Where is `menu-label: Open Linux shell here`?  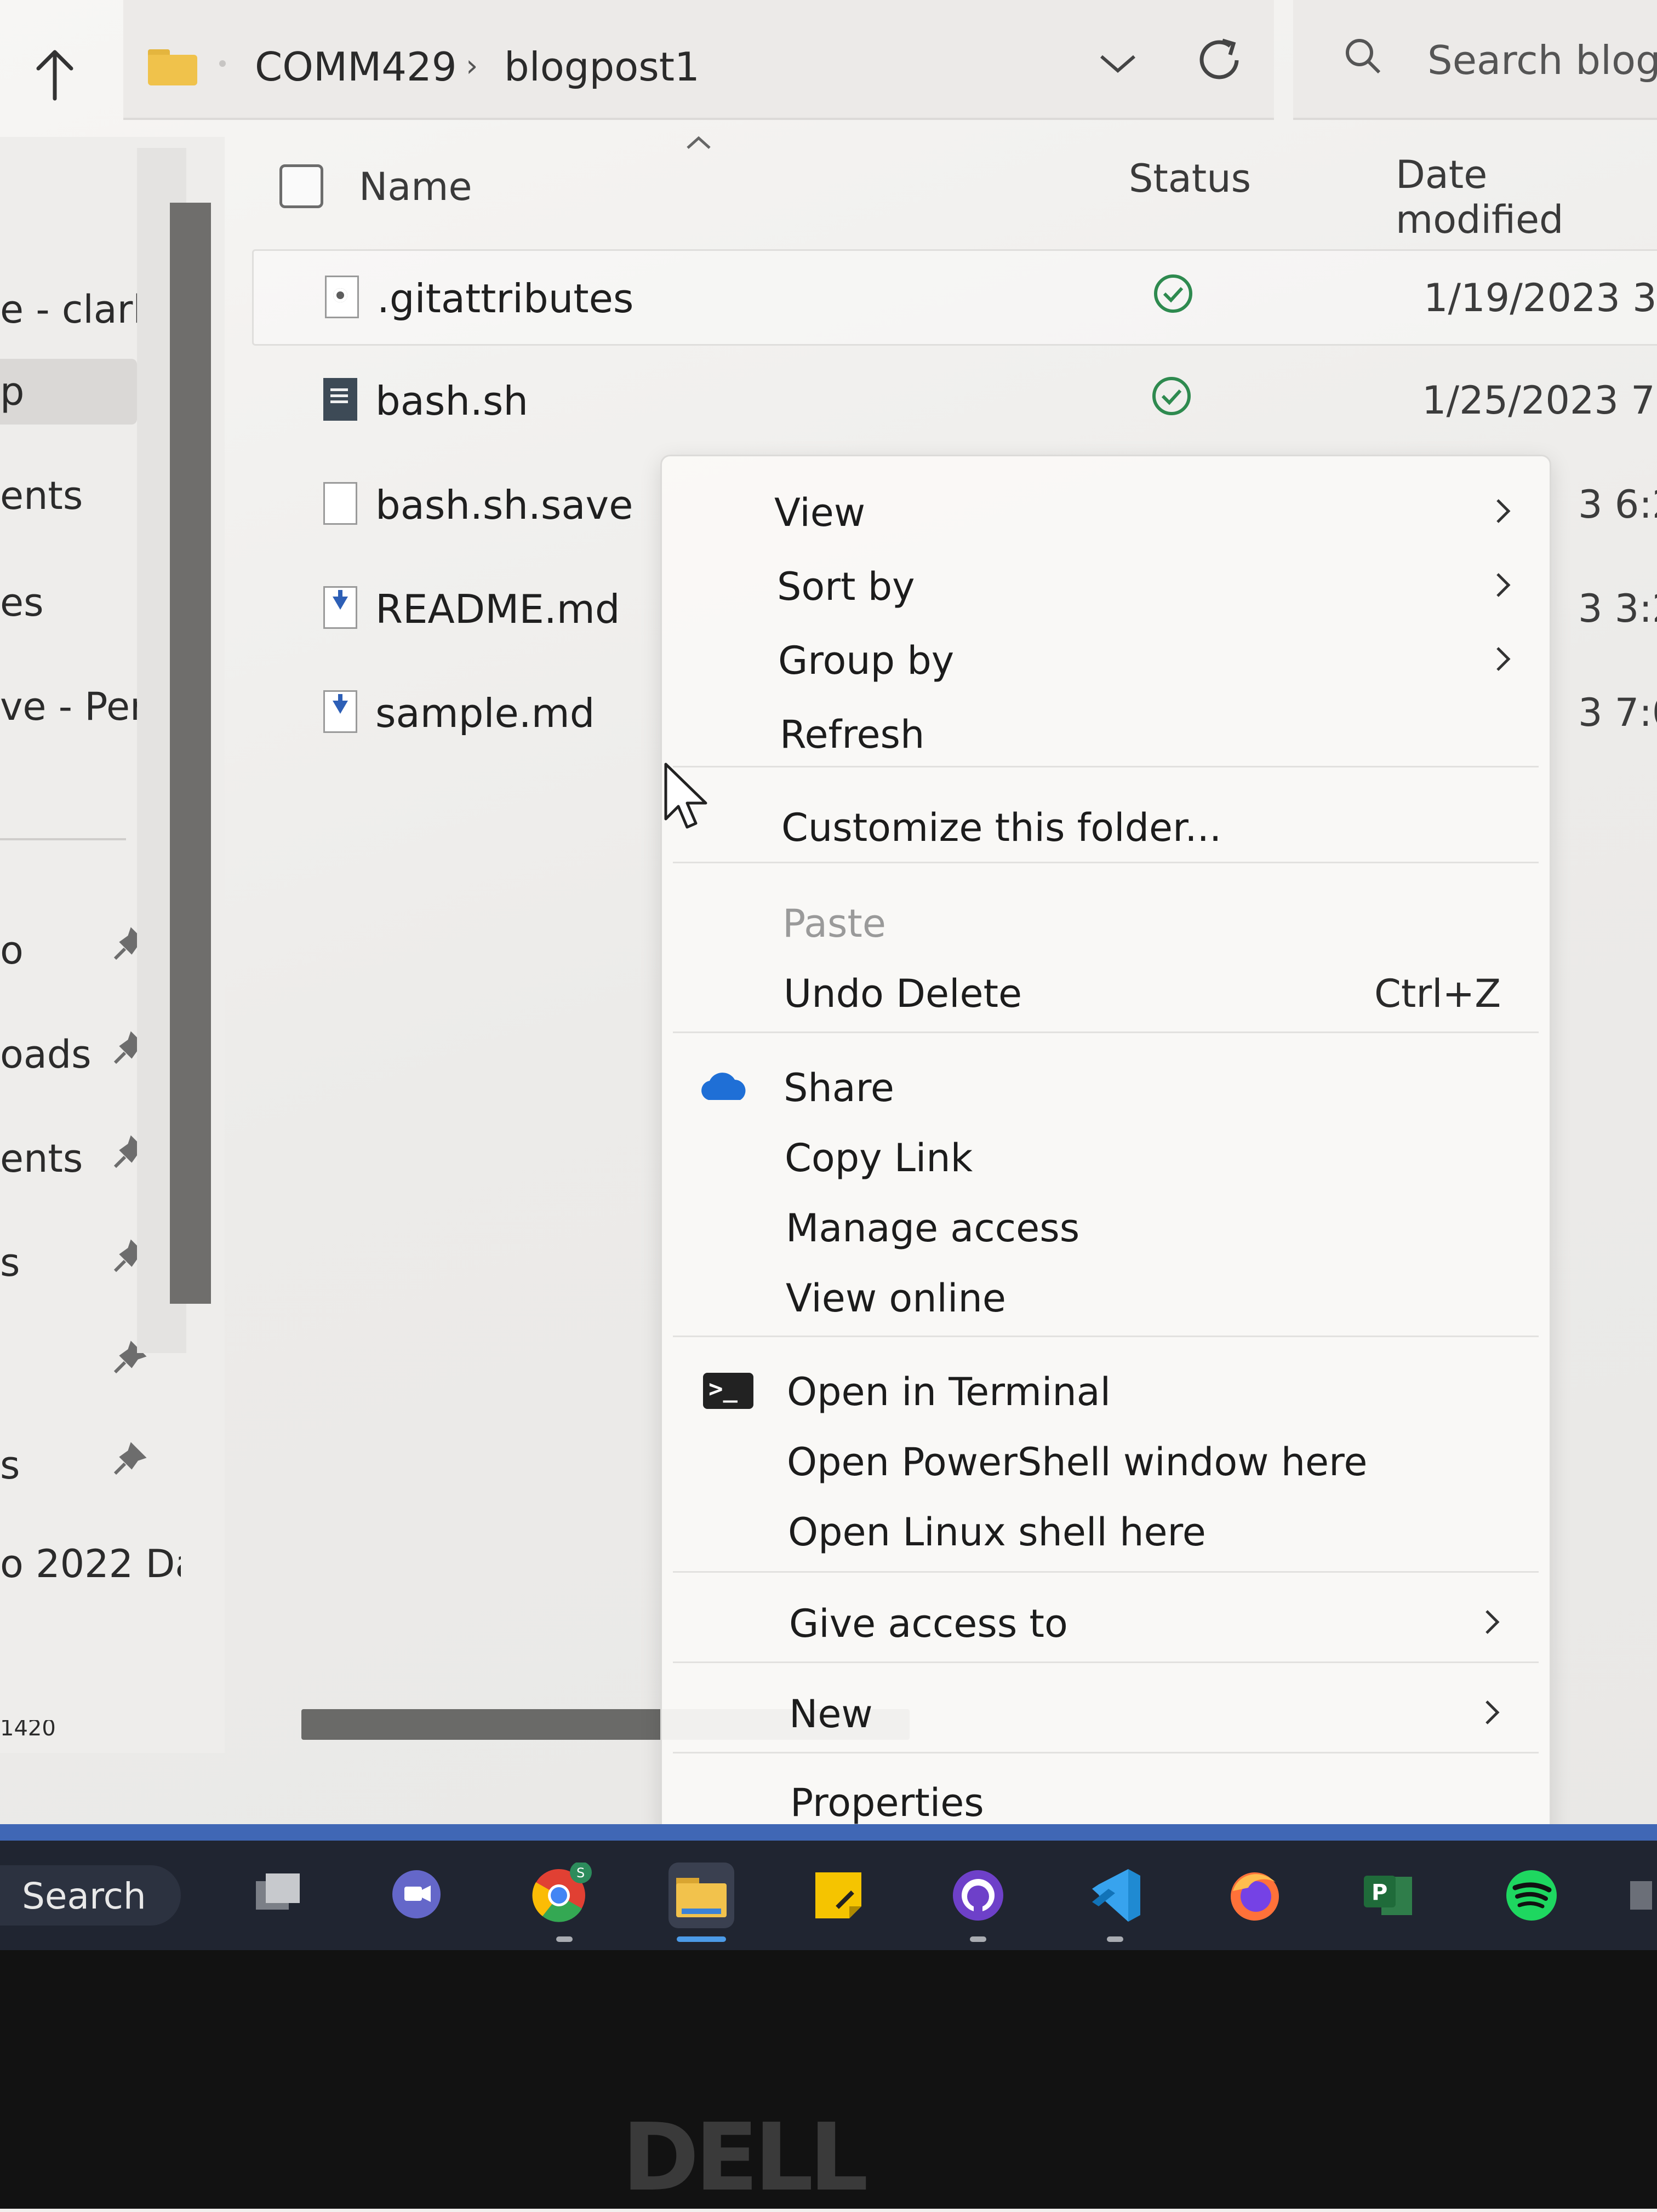
menu-label: Open Linux shell here is located at coordinates (997, 1532).